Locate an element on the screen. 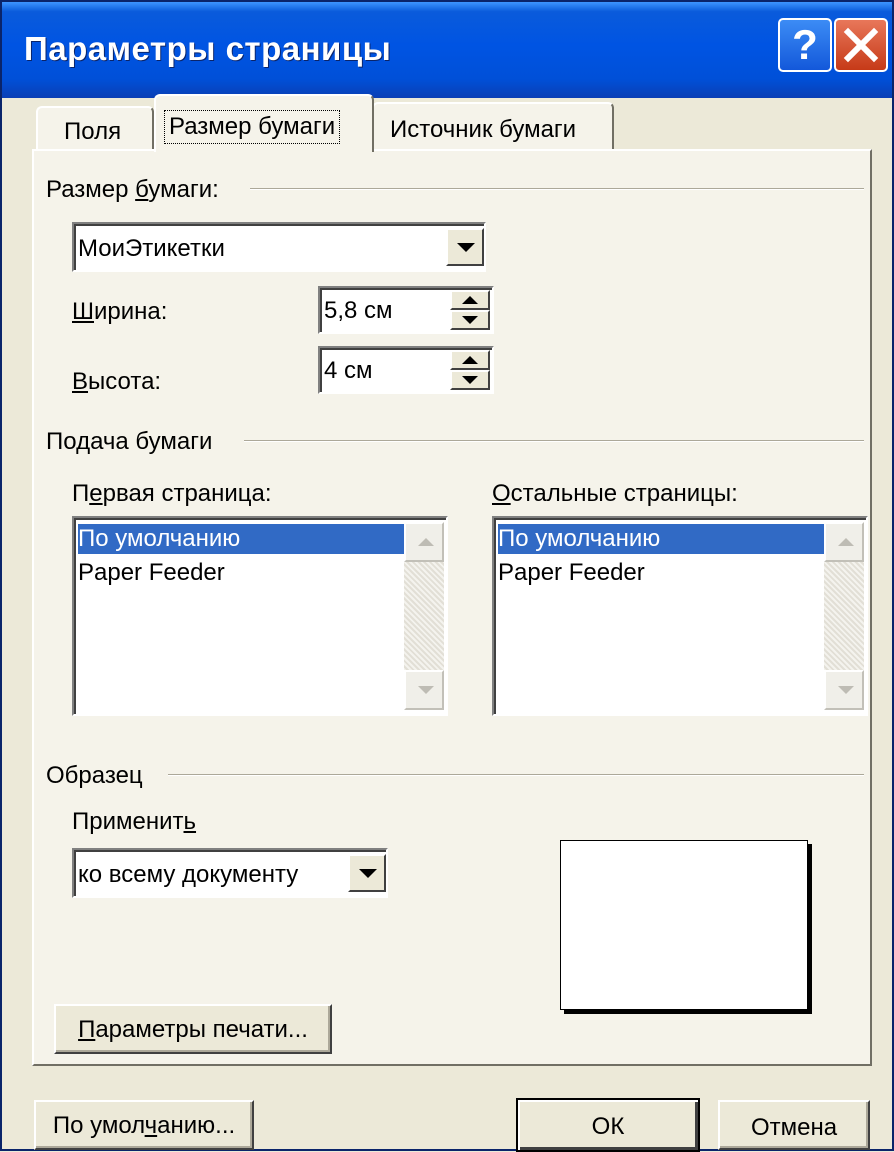  tab-margins: Поля is located at coordinates (95, 129).